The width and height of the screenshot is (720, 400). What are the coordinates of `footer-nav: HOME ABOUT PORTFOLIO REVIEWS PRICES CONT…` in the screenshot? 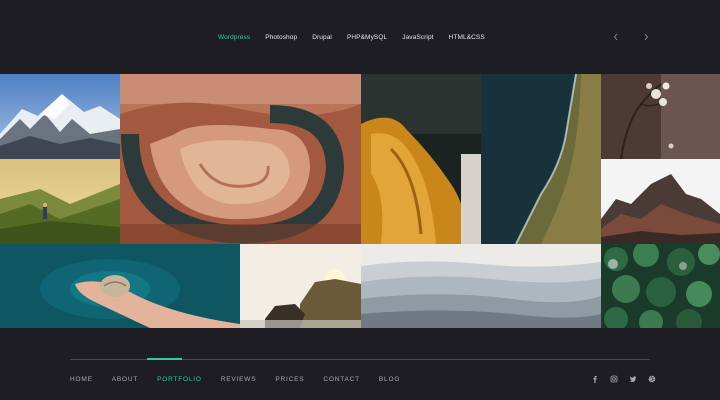 It's located at (244, 379).